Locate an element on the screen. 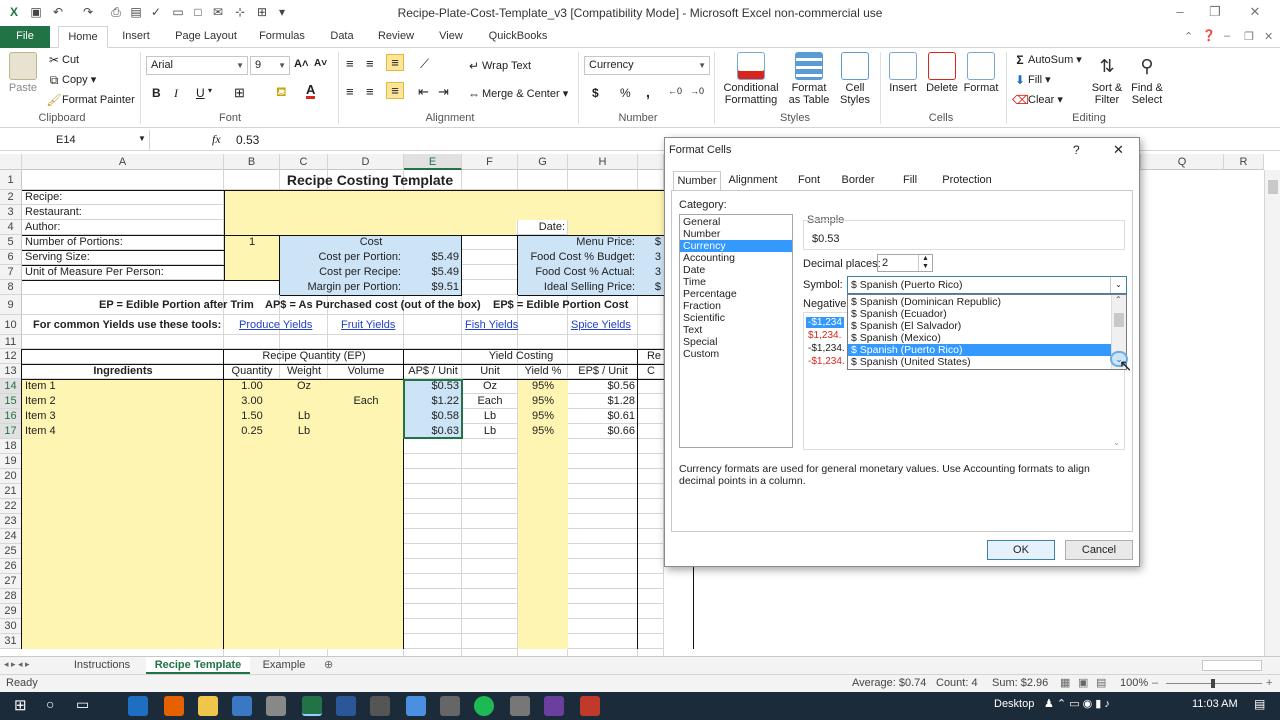 The image size is (1280, 720). category-item: Fraction is located at coordinates (736, 306).